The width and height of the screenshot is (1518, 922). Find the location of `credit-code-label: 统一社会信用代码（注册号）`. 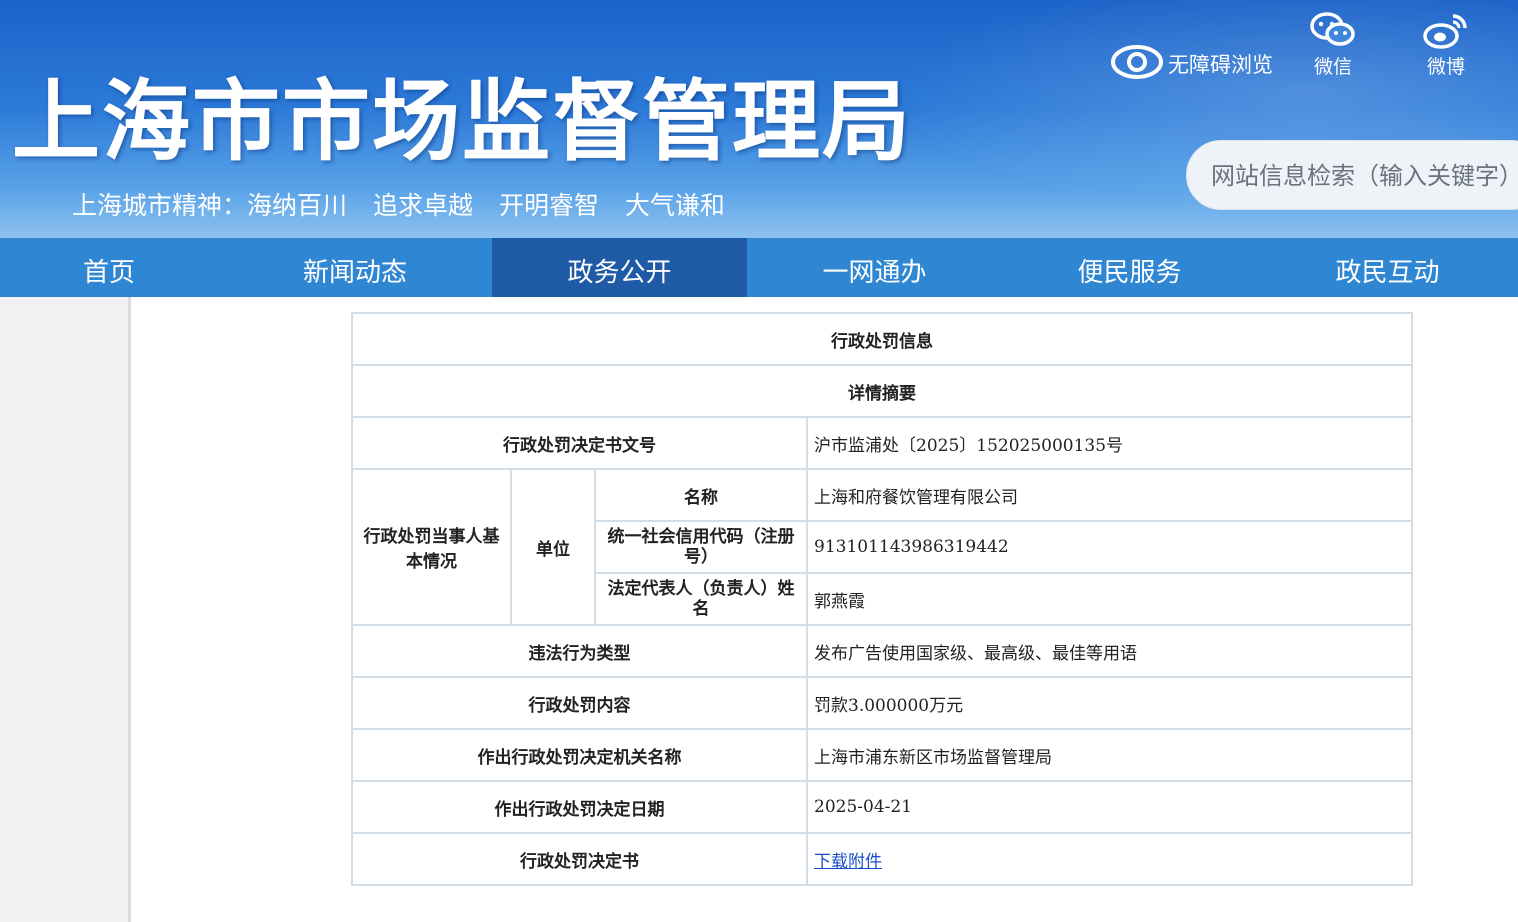

credit-code-label: 统一社会信用代码（注册号） is located at coordinates (701, 547).